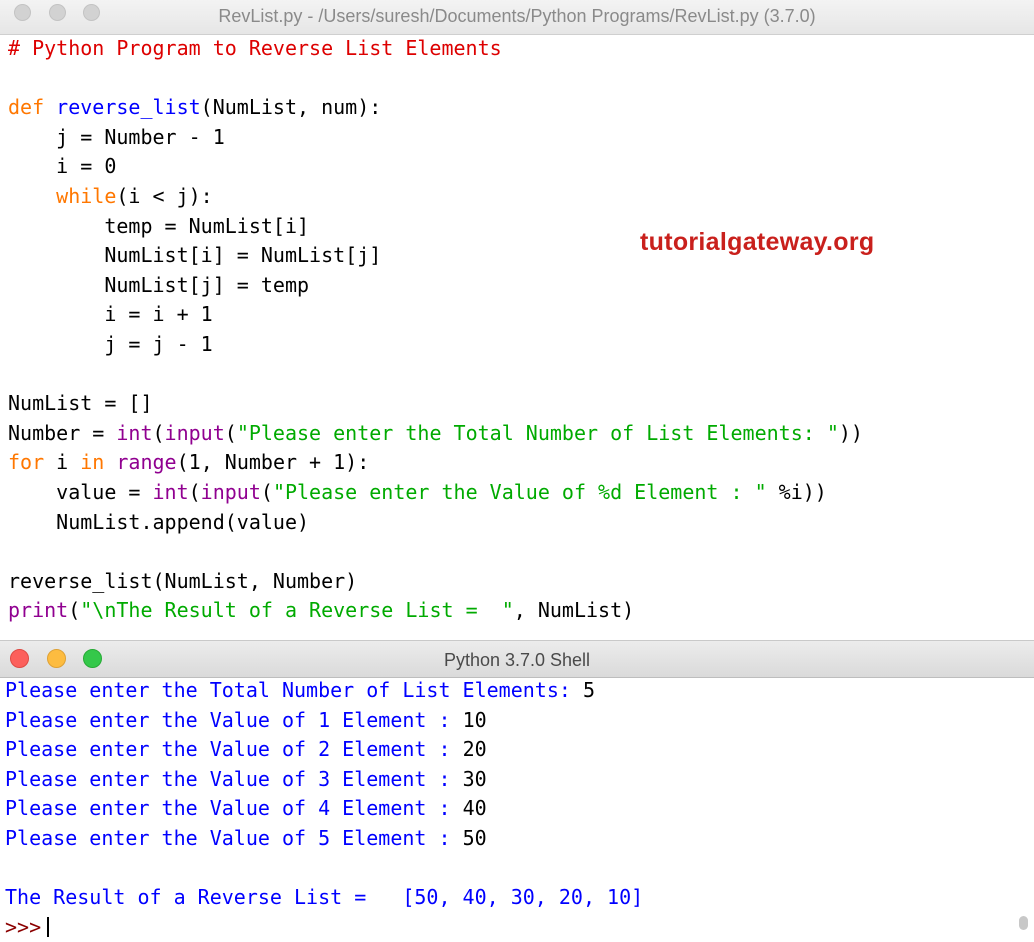 The width and height of the screenshot is (1034, 942). Describe the element at coordinates (435, 197) in the screenshot. I see `code-line: while(i < j):` at that location.